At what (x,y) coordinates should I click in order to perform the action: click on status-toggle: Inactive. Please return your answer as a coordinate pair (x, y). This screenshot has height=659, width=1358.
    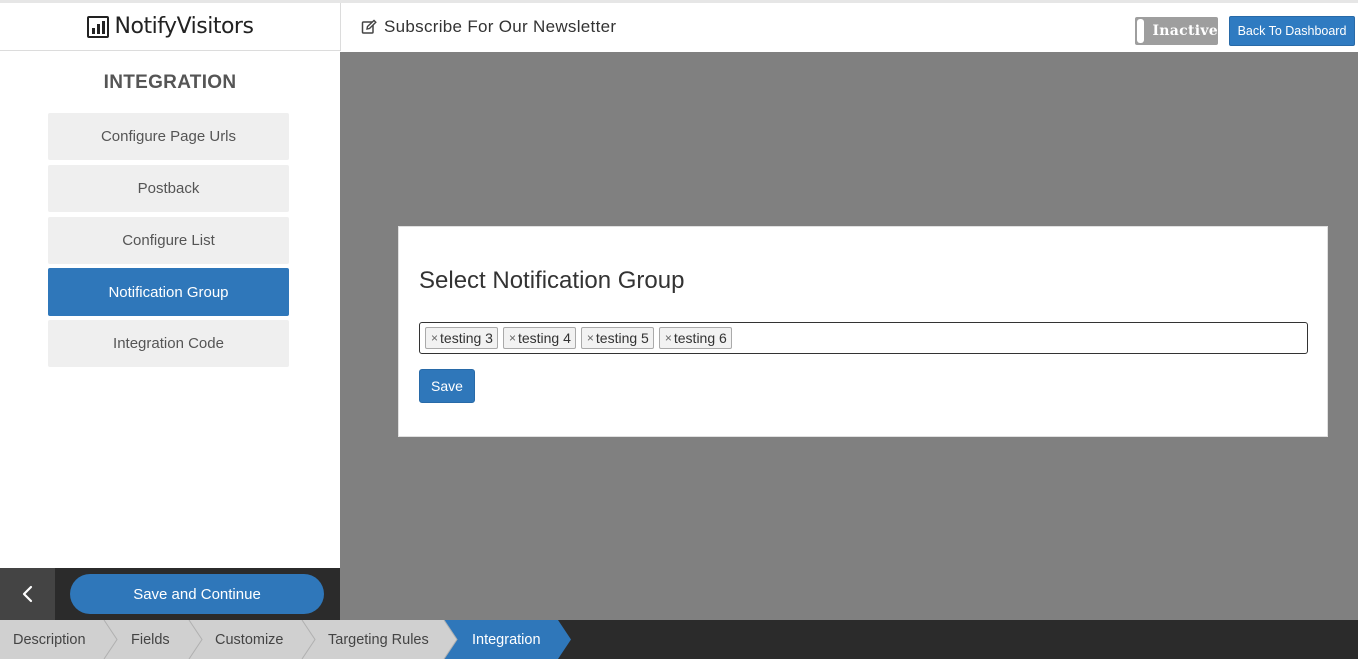
    Looking at the image, I should click on (1176, 31).